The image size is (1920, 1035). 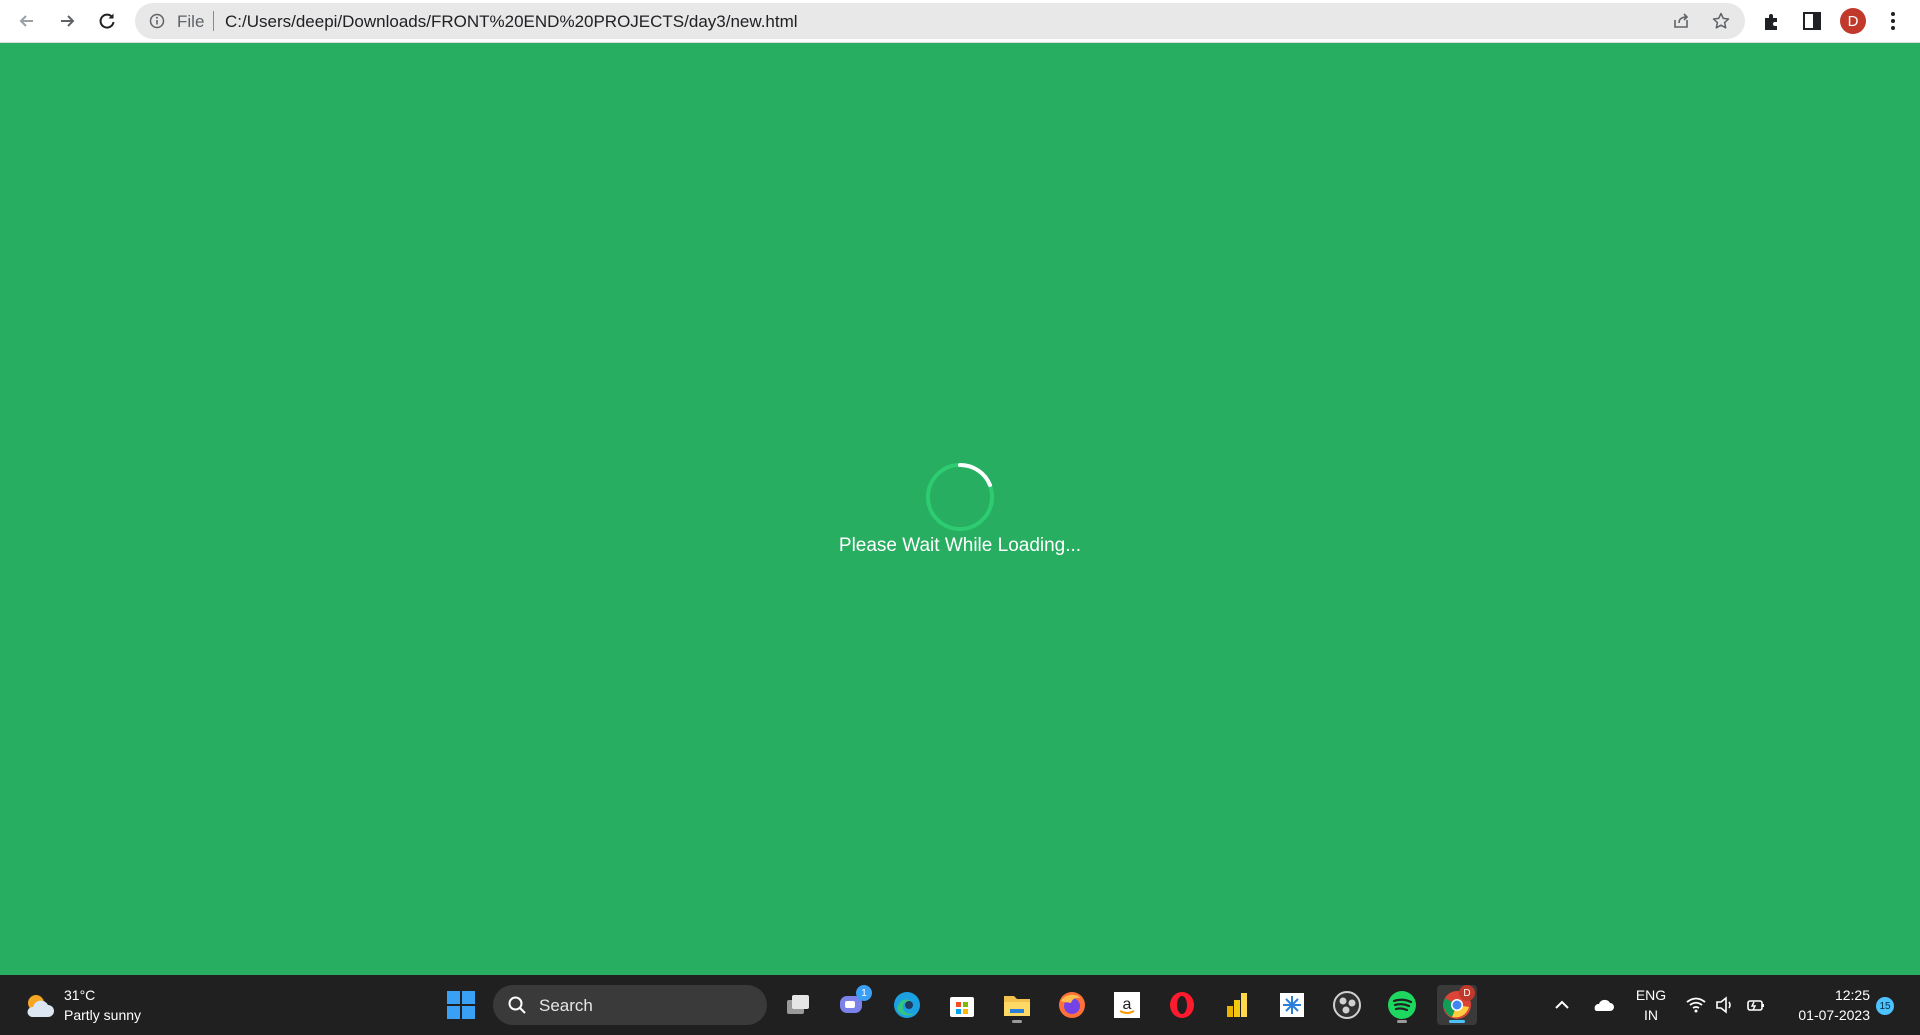 I want to click on extensions-icon, so click(x=1772, y=21).